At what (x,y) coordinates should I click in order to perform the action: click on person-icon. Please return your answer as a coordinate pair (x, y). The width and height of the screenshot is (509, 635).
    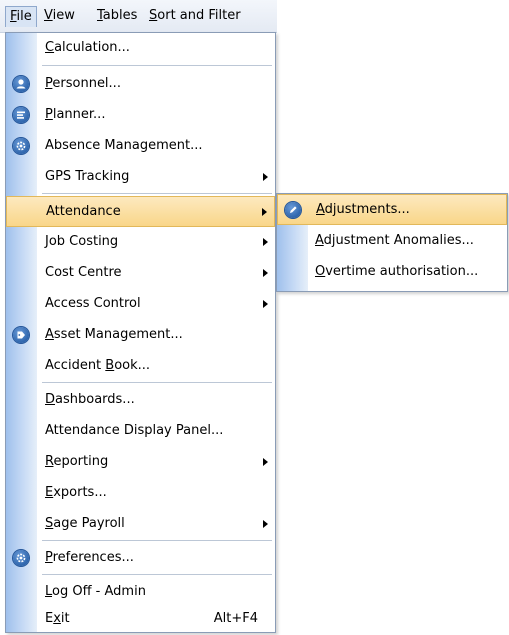
    Looking at the image, I should click on (21, 84).